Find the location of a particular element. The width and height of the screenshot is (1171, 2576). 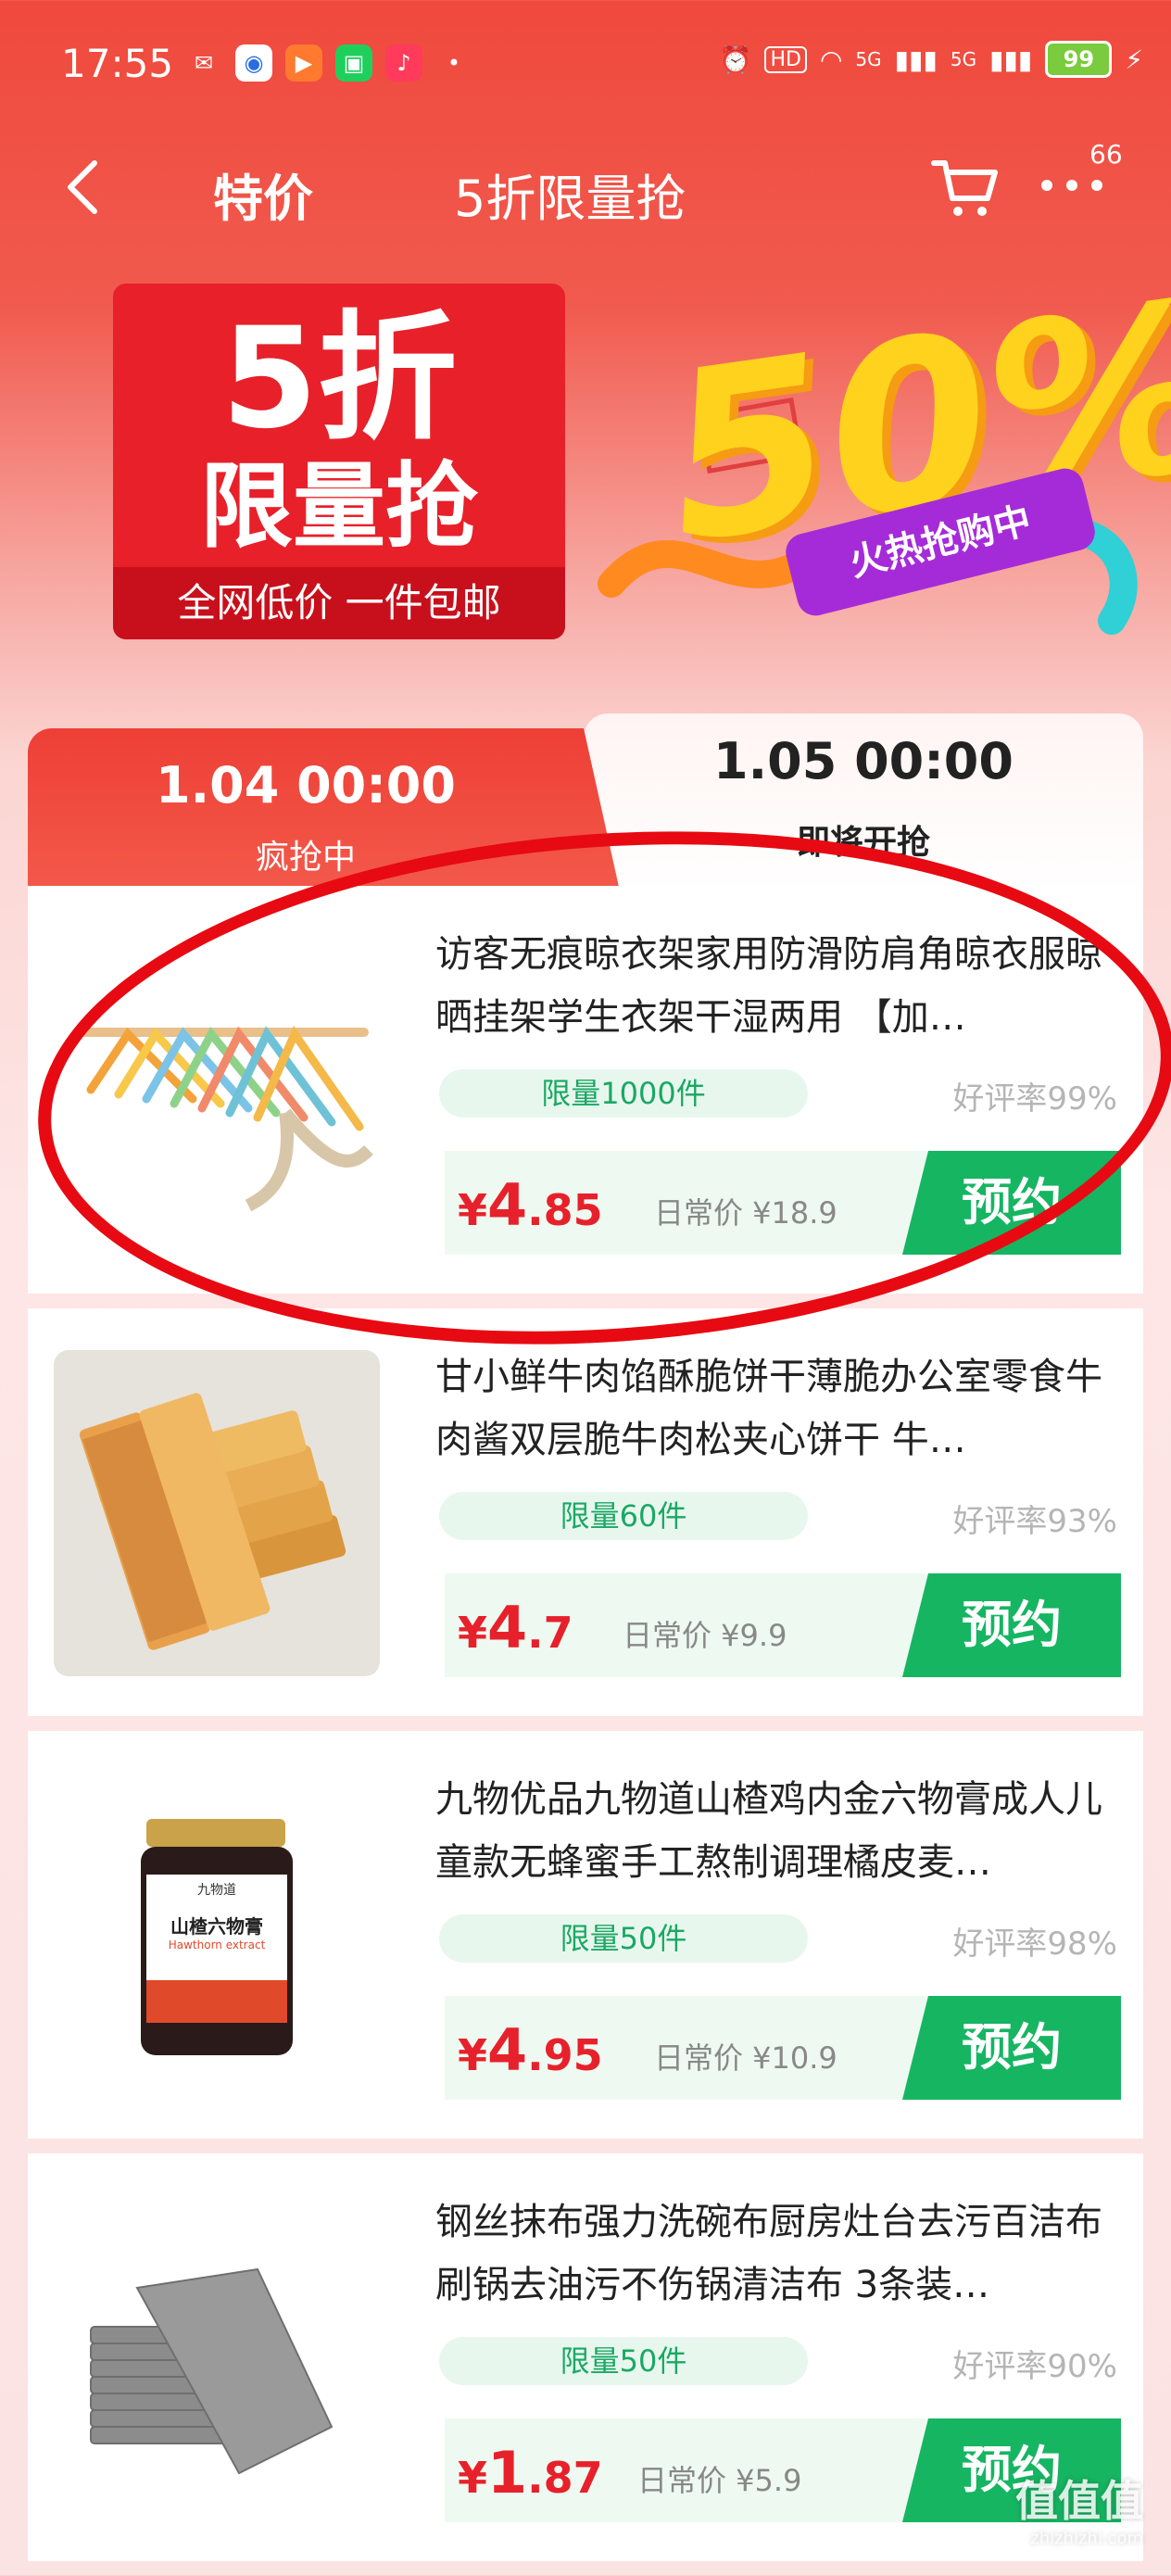

tab-current: 1.04 00:00 疯抢中 is located at coordinates (325, 812).